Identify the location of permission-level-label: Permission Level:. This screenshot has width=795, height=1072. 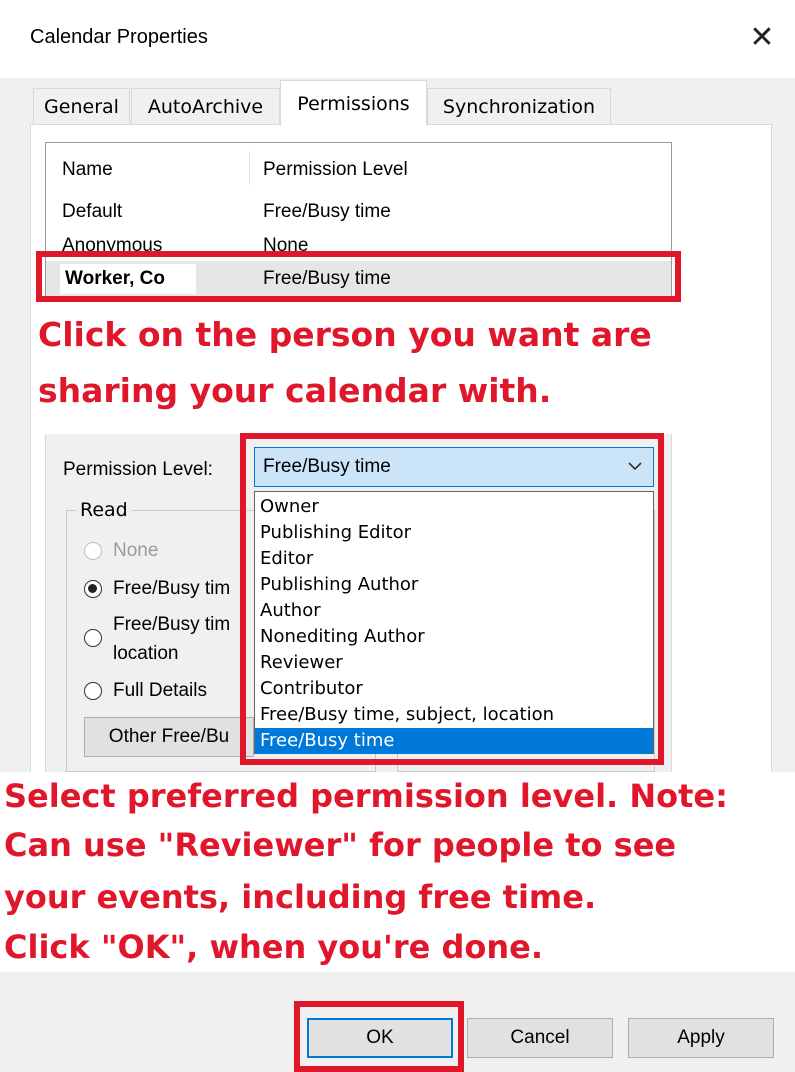
(138, 469).